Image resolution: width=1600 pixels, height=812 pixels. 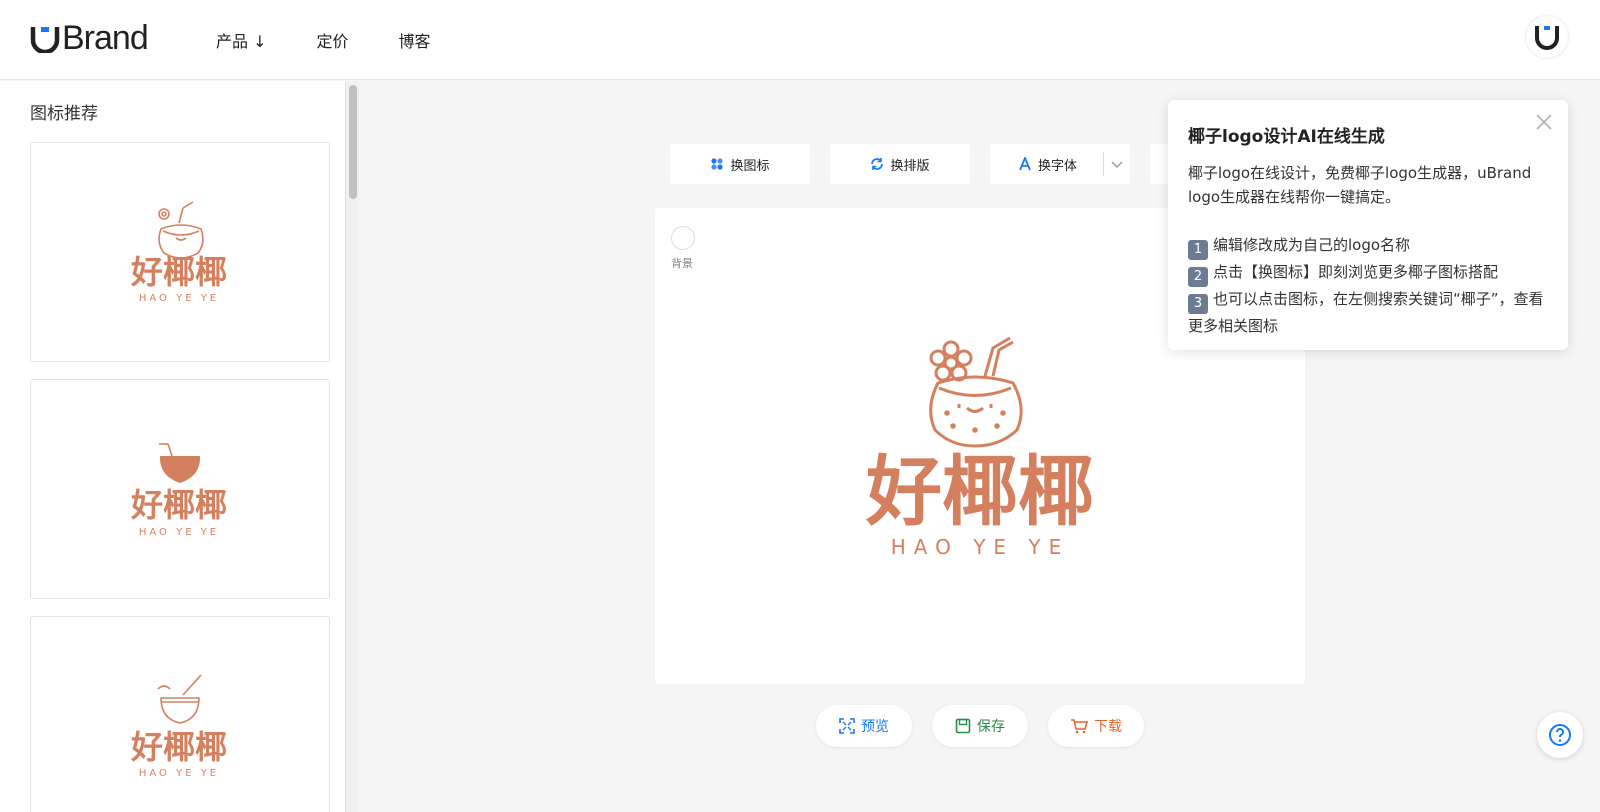 I want to click on grid-dots-icon, so click(x=717, y=164).